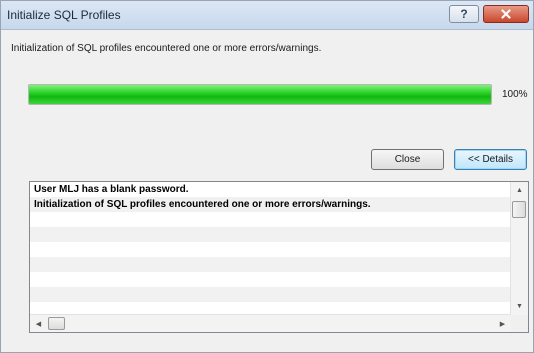  I want to click on close-button: Close, so click(407, 159).